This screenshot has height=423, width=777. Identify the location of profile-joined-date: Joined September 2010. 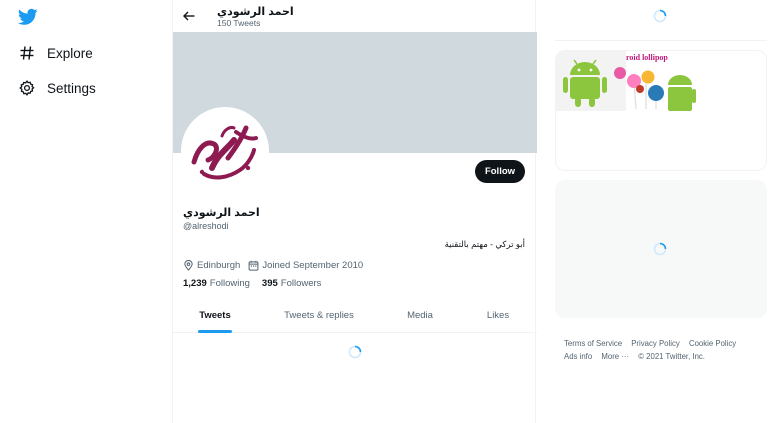
(313, 265).